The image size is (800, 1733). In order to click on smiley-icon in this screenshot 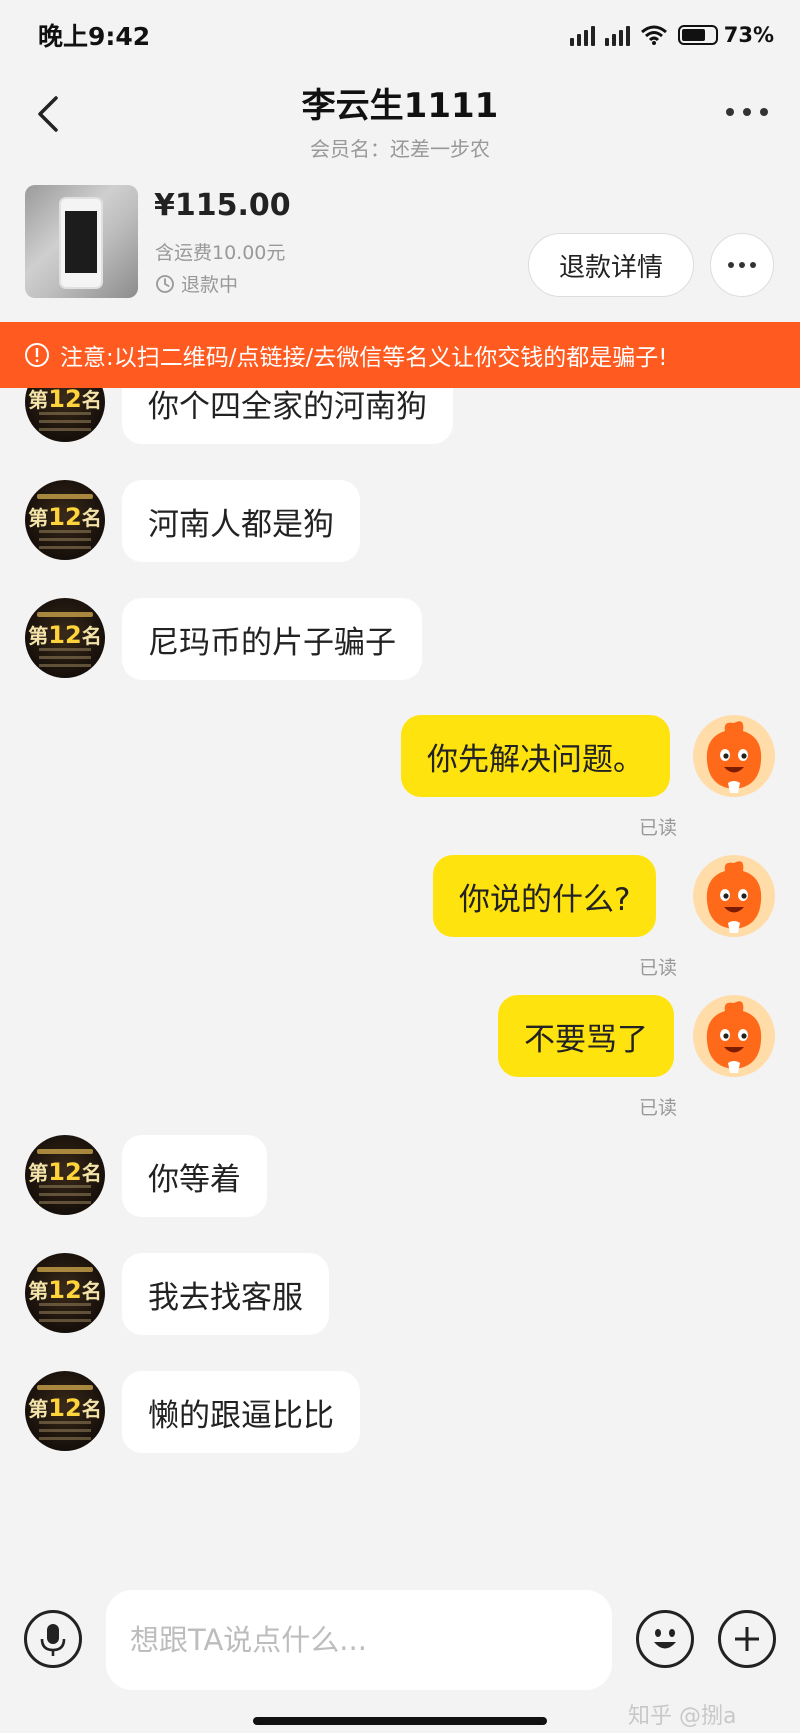, I will do `click(665, 1639)`.